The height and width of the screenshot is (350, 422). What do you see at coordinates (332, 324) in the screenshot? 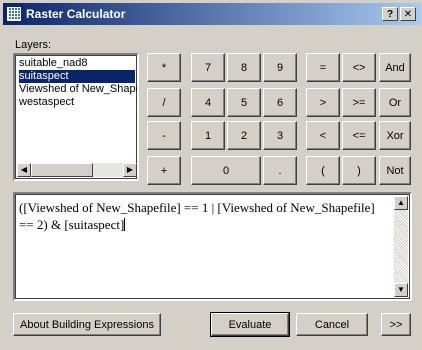
I see `cancel-button: Cancel` at bounding box center [332, 324].